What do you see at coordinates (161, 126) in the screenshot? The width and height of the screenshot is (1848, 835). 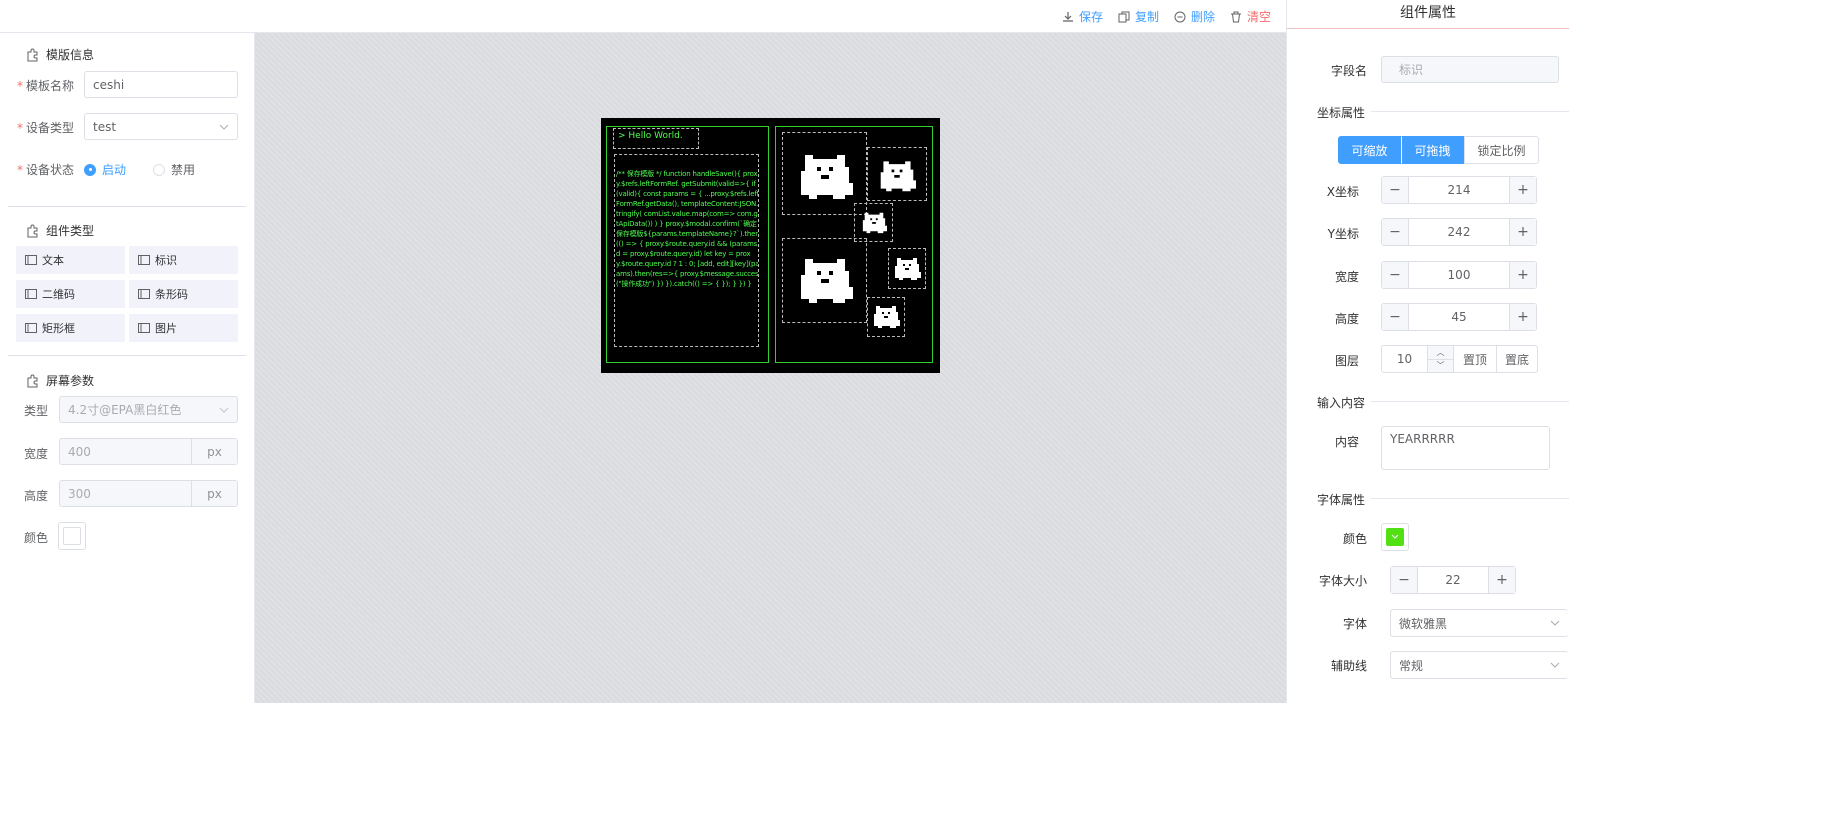 I see `device-type-select: test` at bounding box center [161, 126].